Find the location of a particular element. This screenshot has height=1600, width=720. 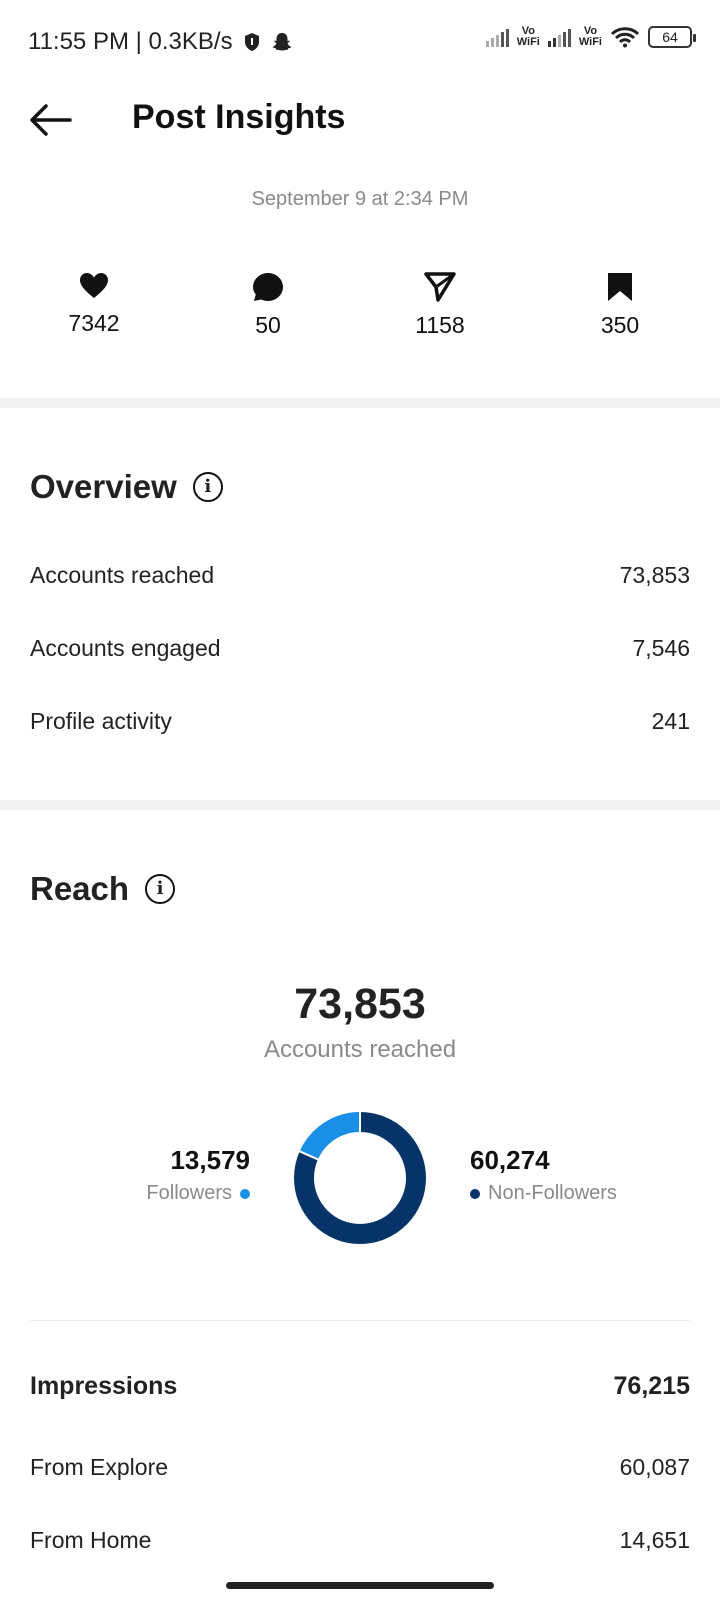

arrow-left-icon is located at coordinates (51, 120).